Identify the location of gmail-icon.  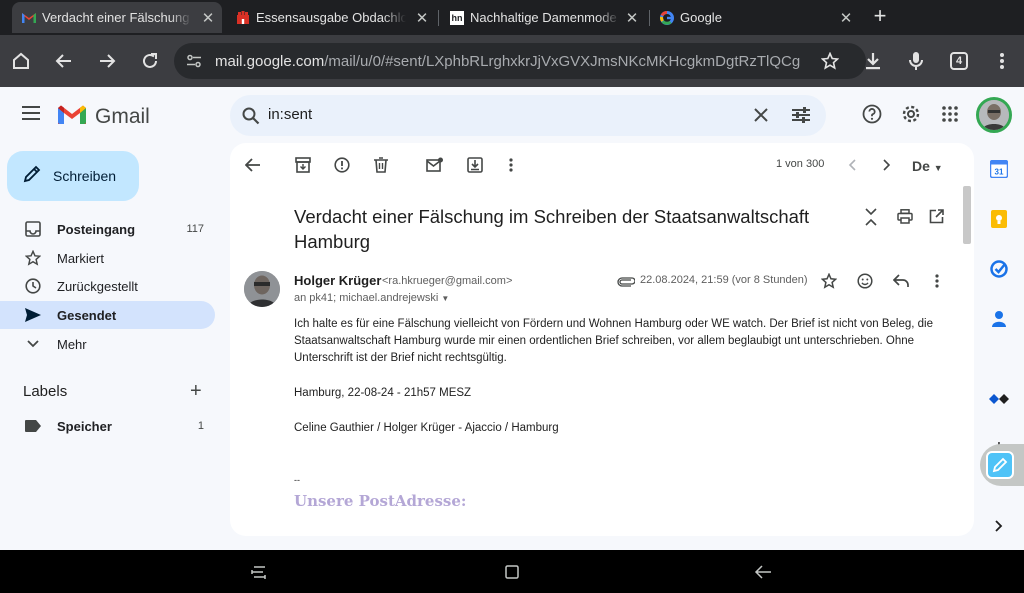
(29, 18).